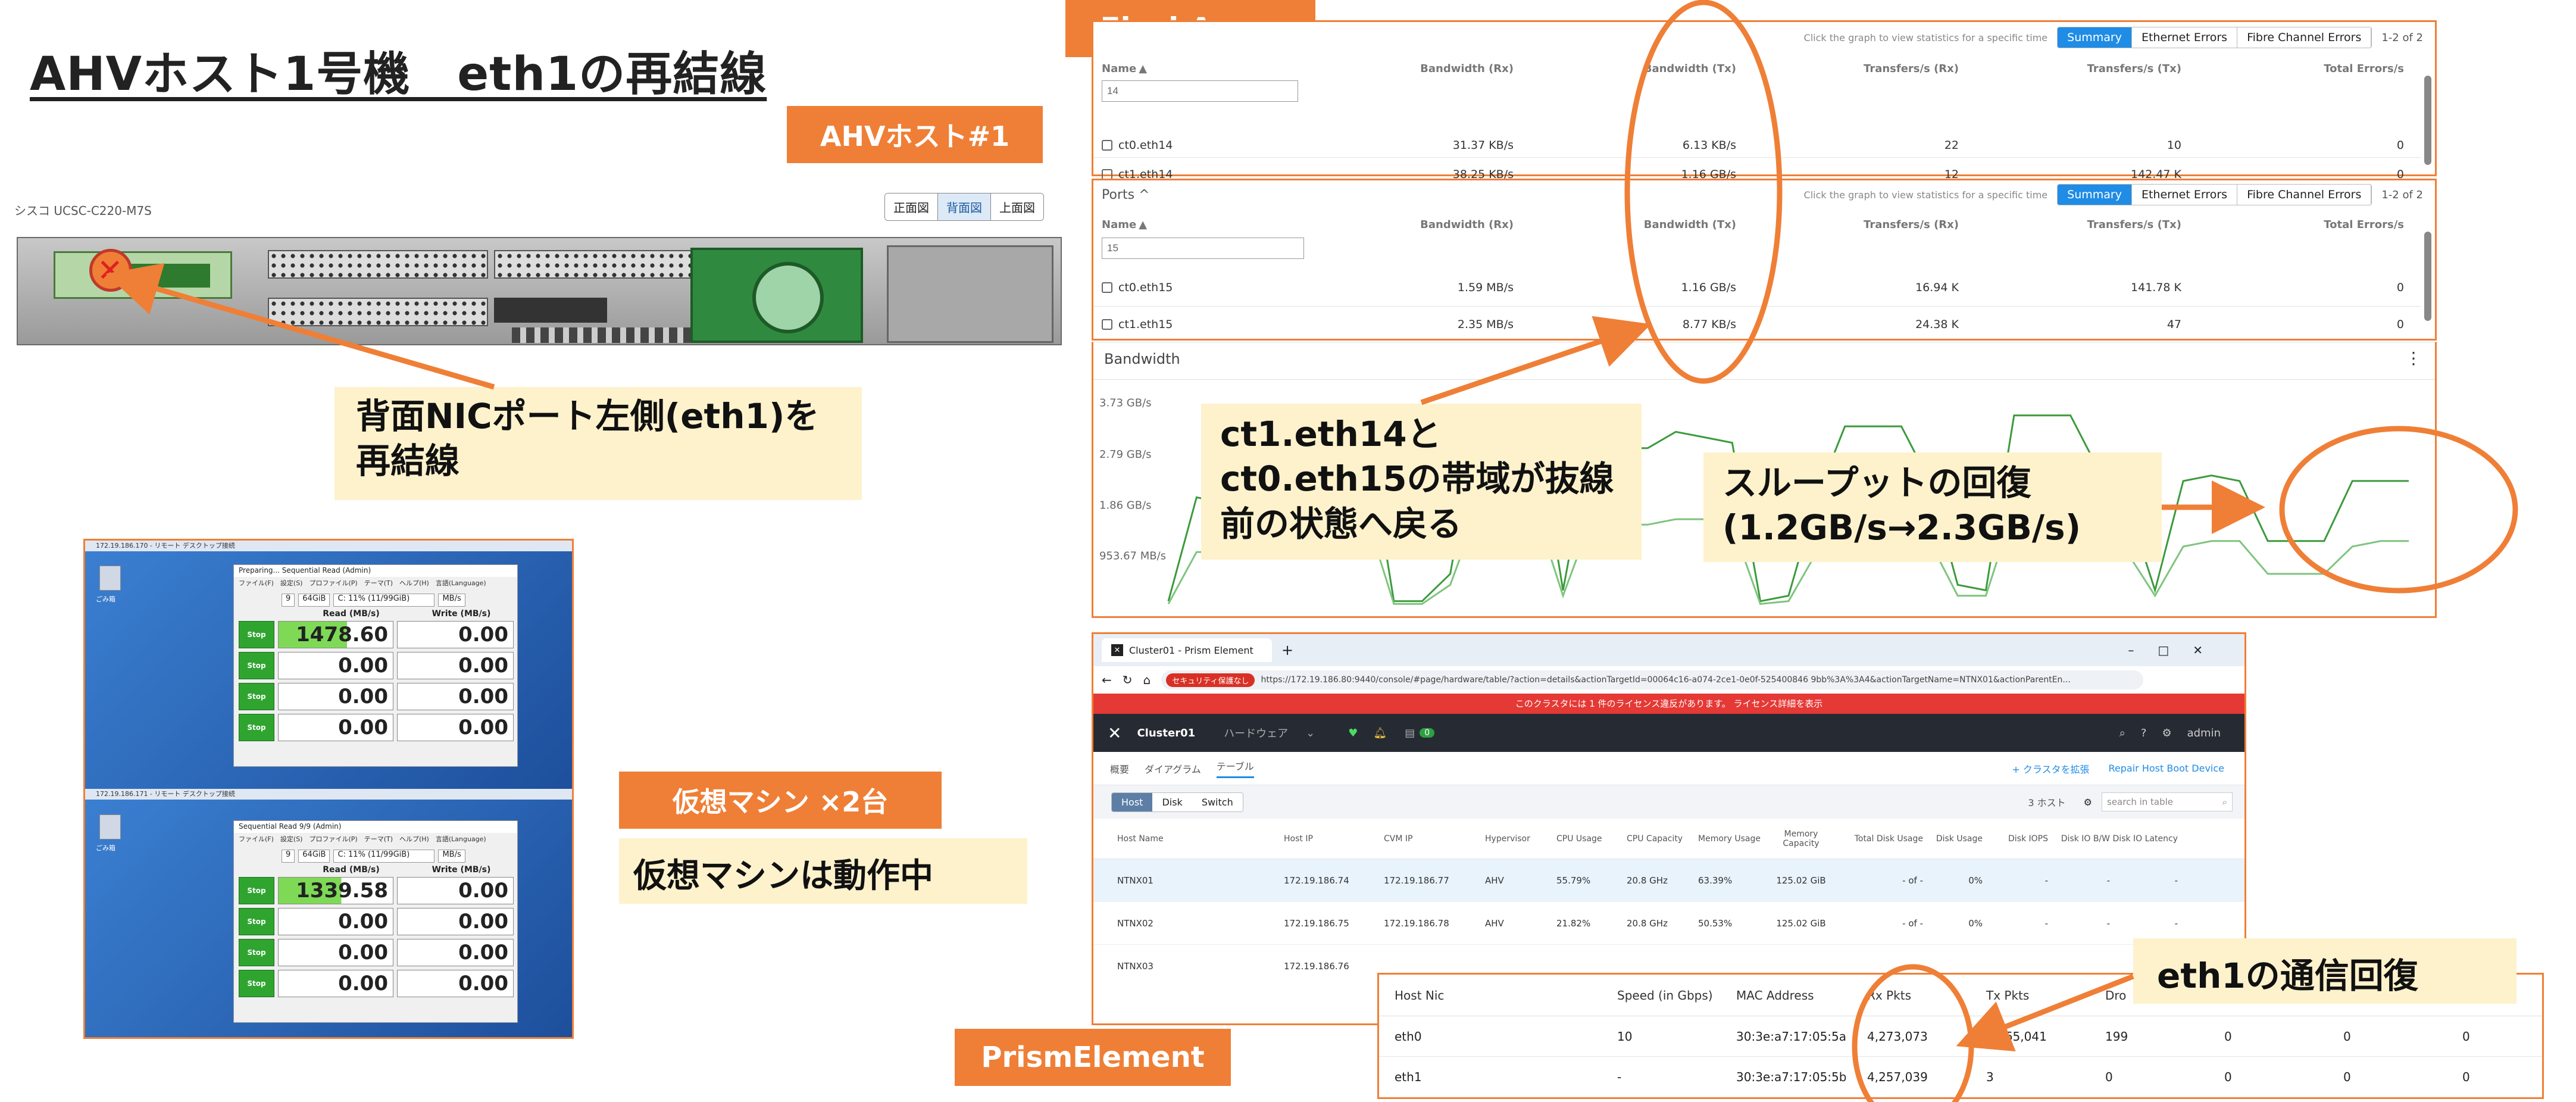  Describe the element at coordinates (1128, 680) in the screenshot. I see `reload-icon: ↻` at that location.